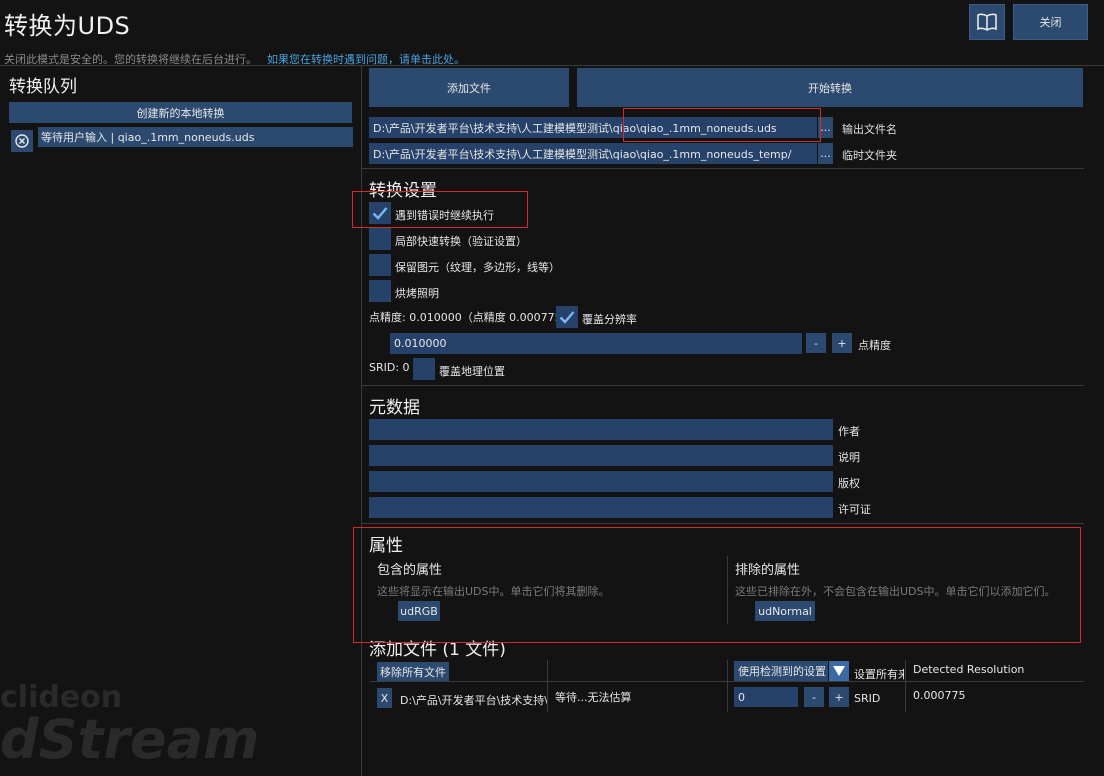 The image size is (1104, 776). Describe the element at coordinates (384, 698) in the screenshot. I see `remove-file-button: X` at that location.